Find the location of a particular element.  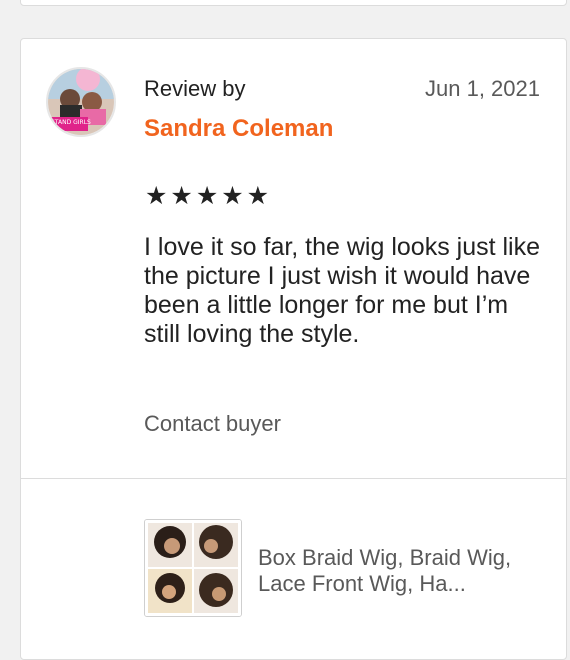

product-image is located at coordinates (193, 568).